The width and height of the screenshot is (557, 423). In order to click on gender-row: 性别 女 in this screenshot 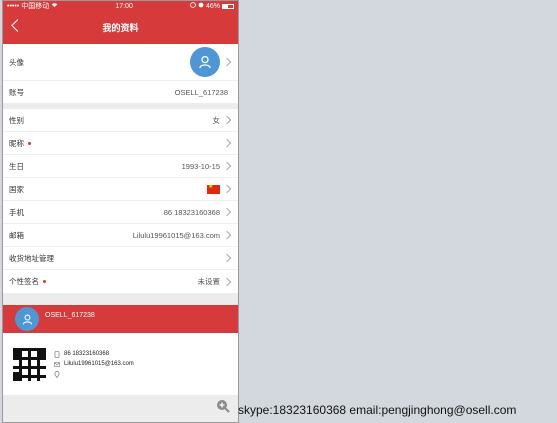, I will do `click(120, 120)`.